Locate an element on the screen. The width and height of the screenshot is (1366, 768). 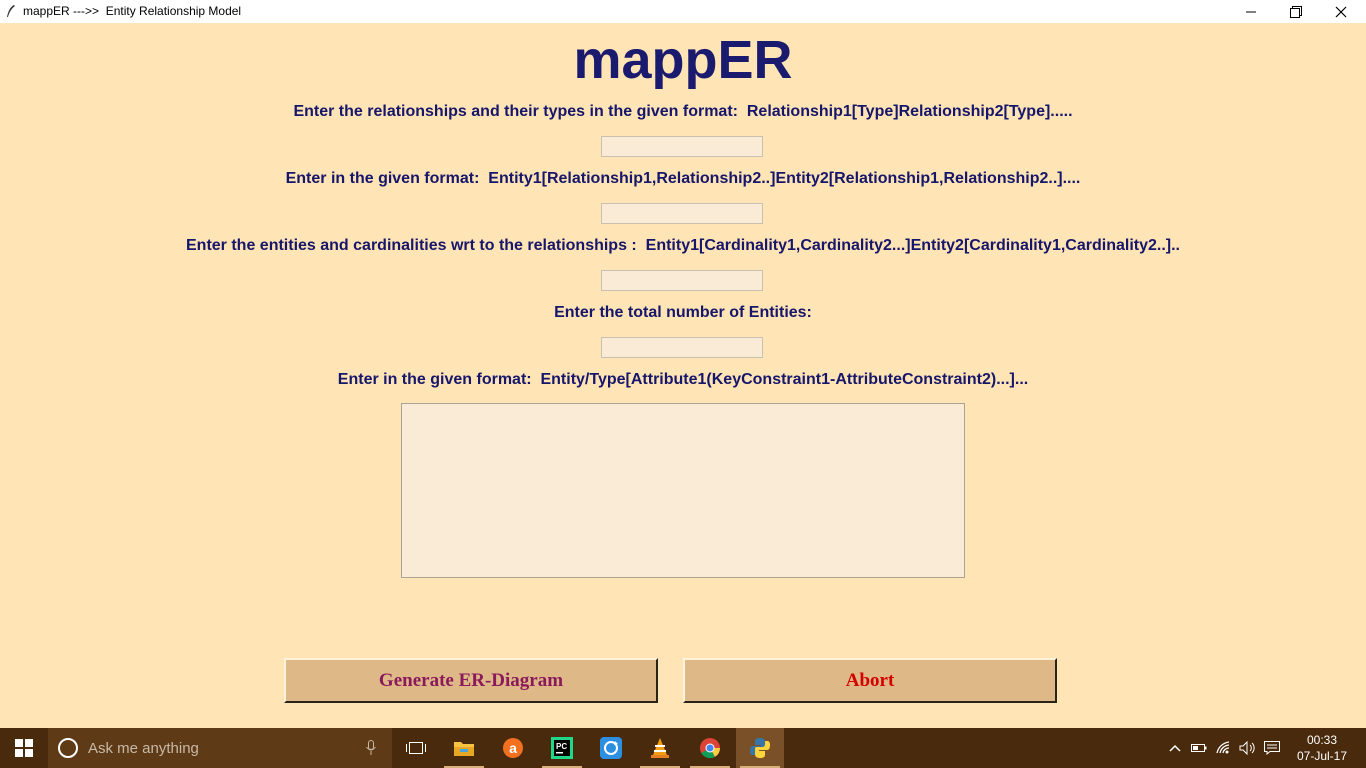
battery-button is located at coordinates (1199, 748).